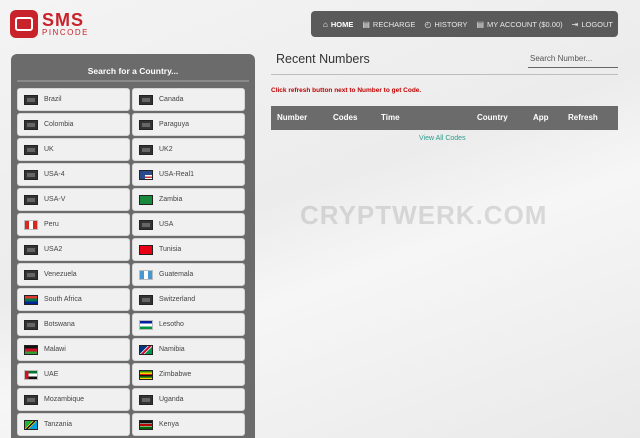 Image resolution: width=640 pixels, height=438 pixels. Describe the element at coordinates (345, 117) in the screenshot. I see `col-codes: Codes` at that location.